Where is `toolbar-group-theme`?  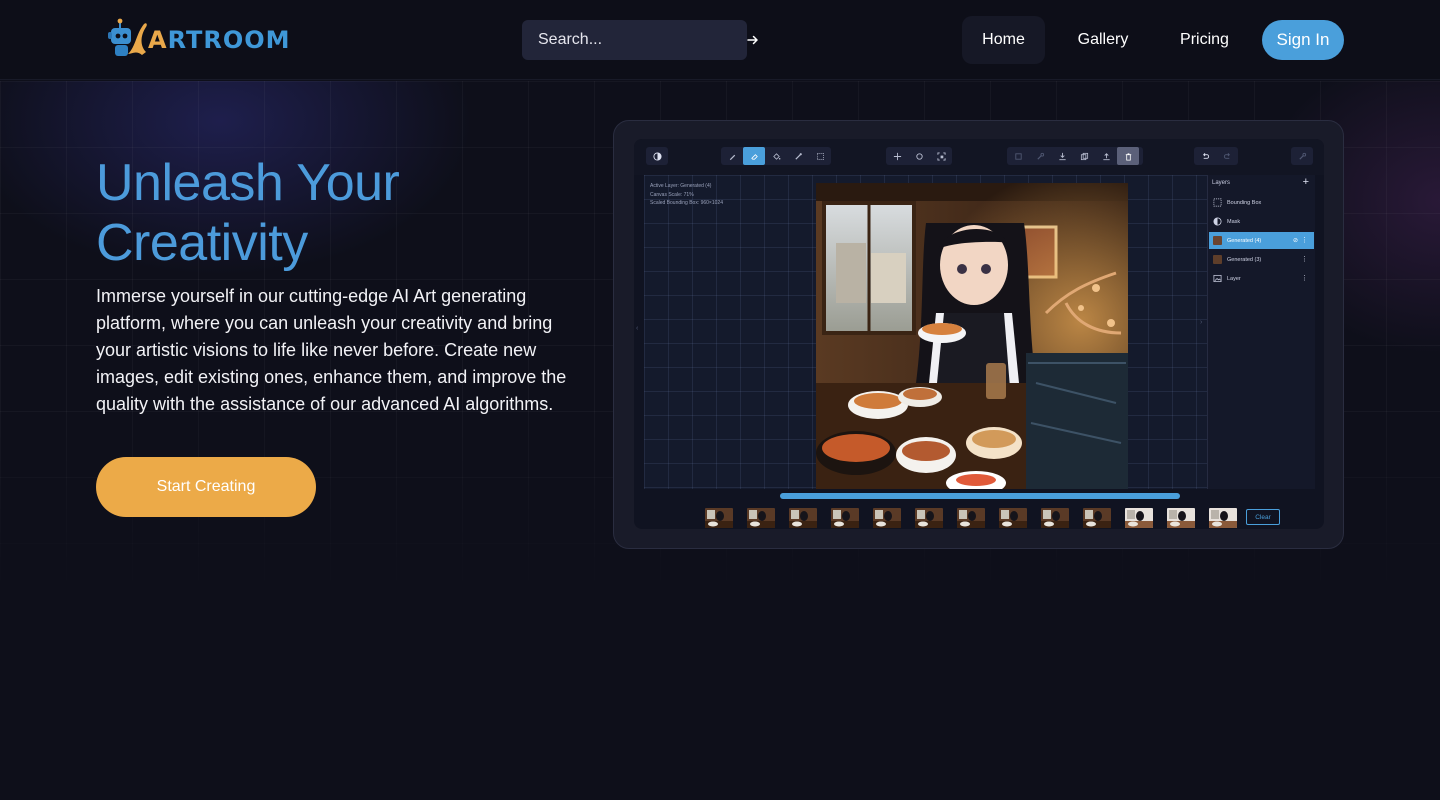 toolbar-group-theme is located at coordinates (657, 156).